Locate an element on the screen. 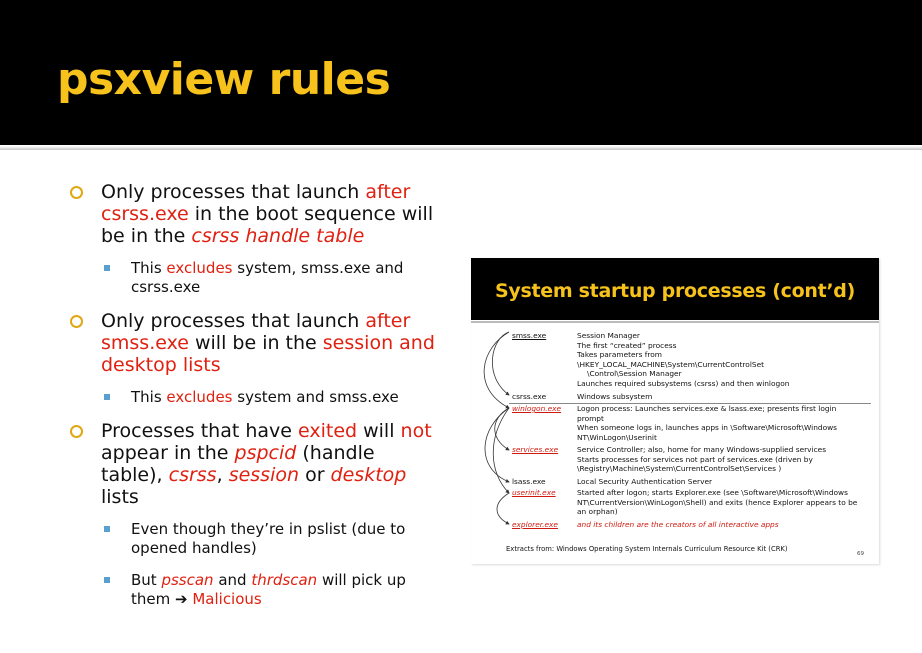  bullet-text: will is located at coordinates (379, 431).